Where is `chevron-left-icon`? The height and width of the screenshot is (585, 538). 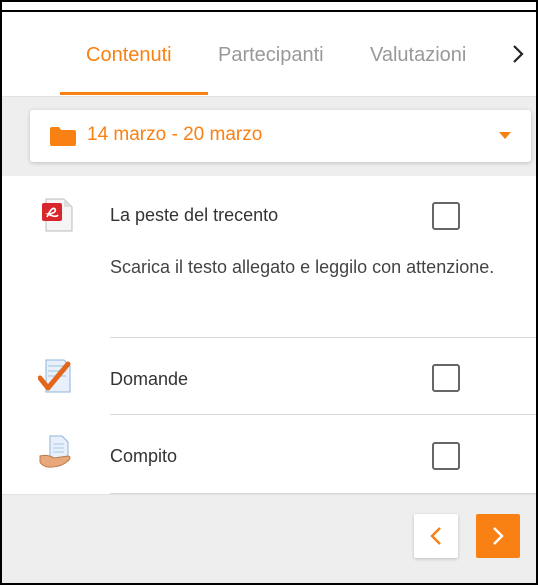 chevron-left-icon is located at coordinates (435, 536).